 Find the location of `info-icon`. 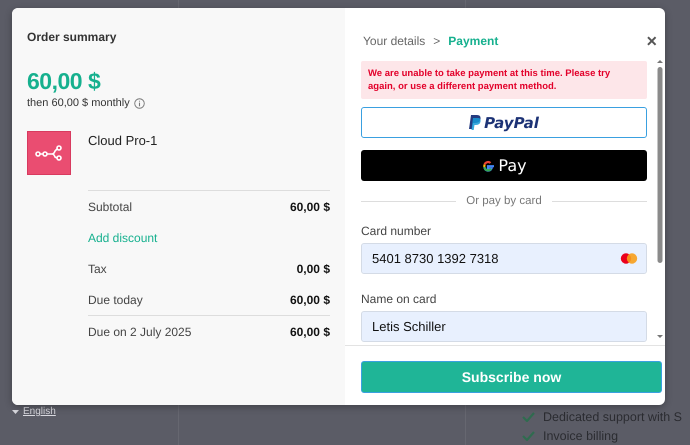

info-icon is located at coordinates (139, 103).